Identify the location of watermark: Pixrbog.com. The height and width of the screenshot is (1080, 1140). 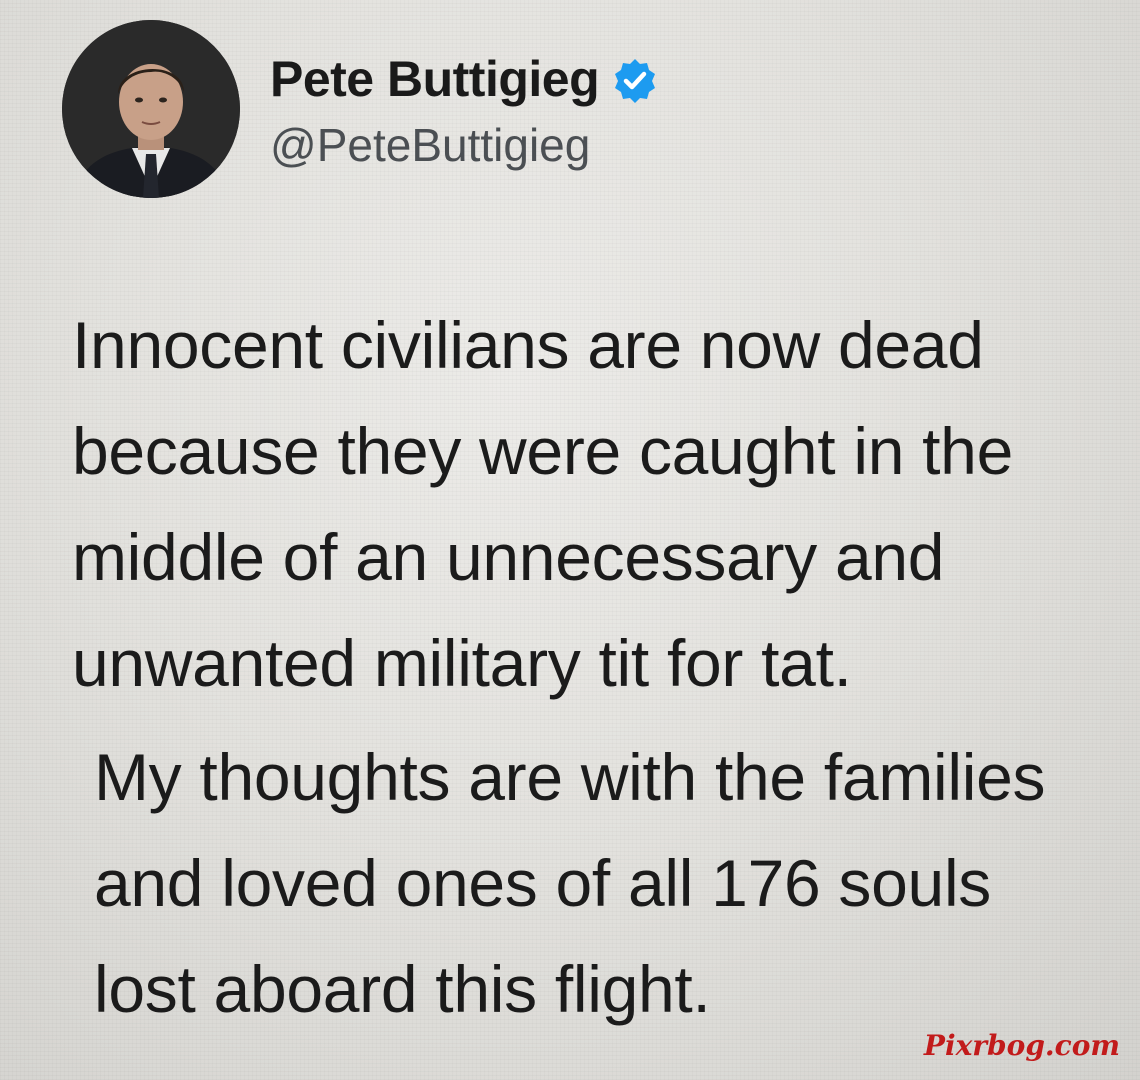
(1021, 1045).